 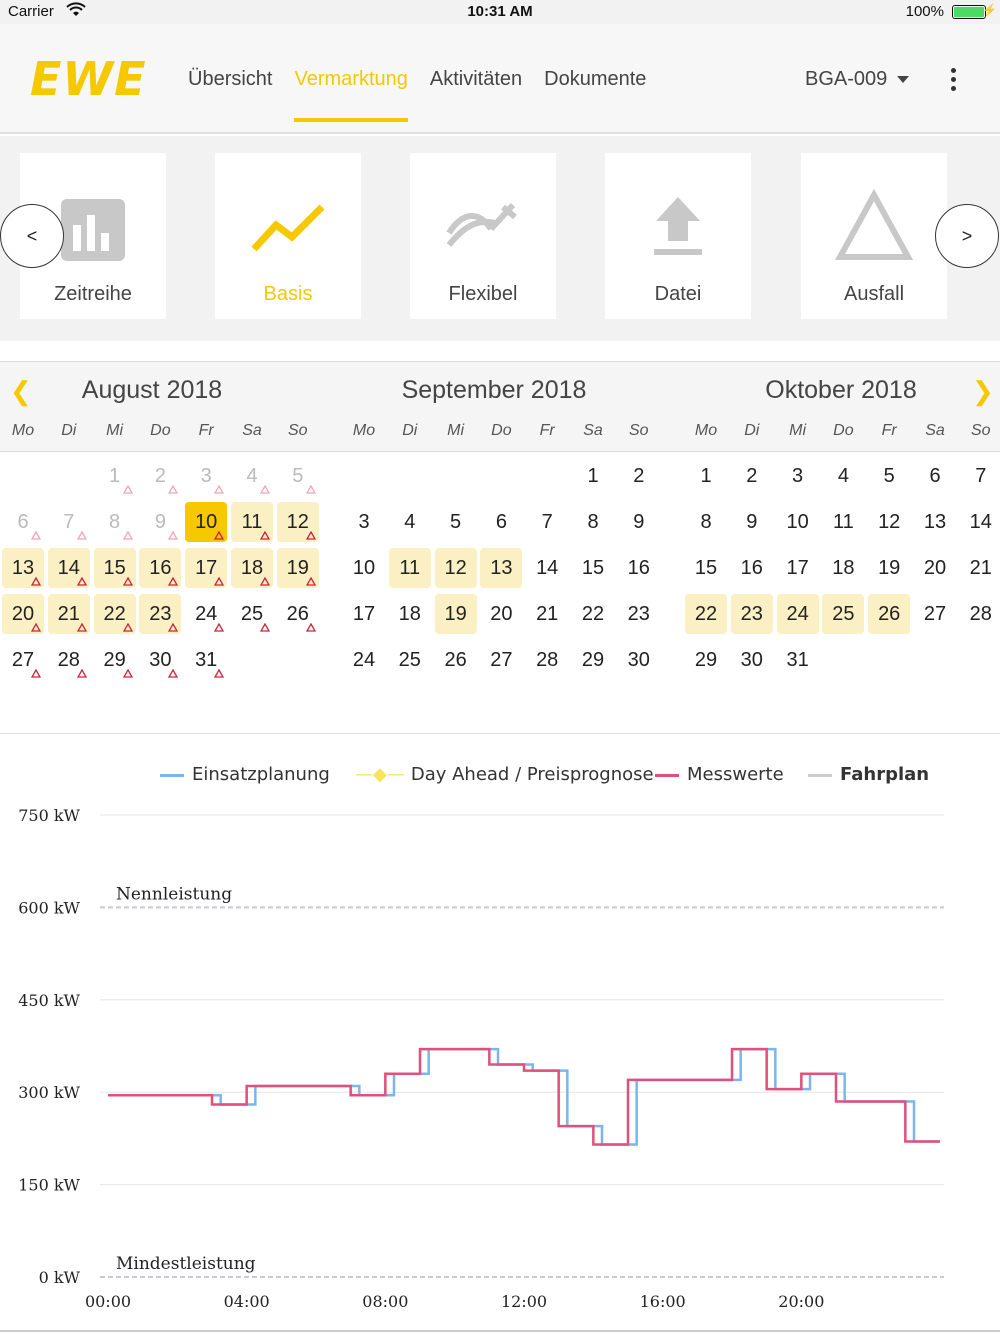 I want to click on next-mode-button: >, so click(x=967, y=236).